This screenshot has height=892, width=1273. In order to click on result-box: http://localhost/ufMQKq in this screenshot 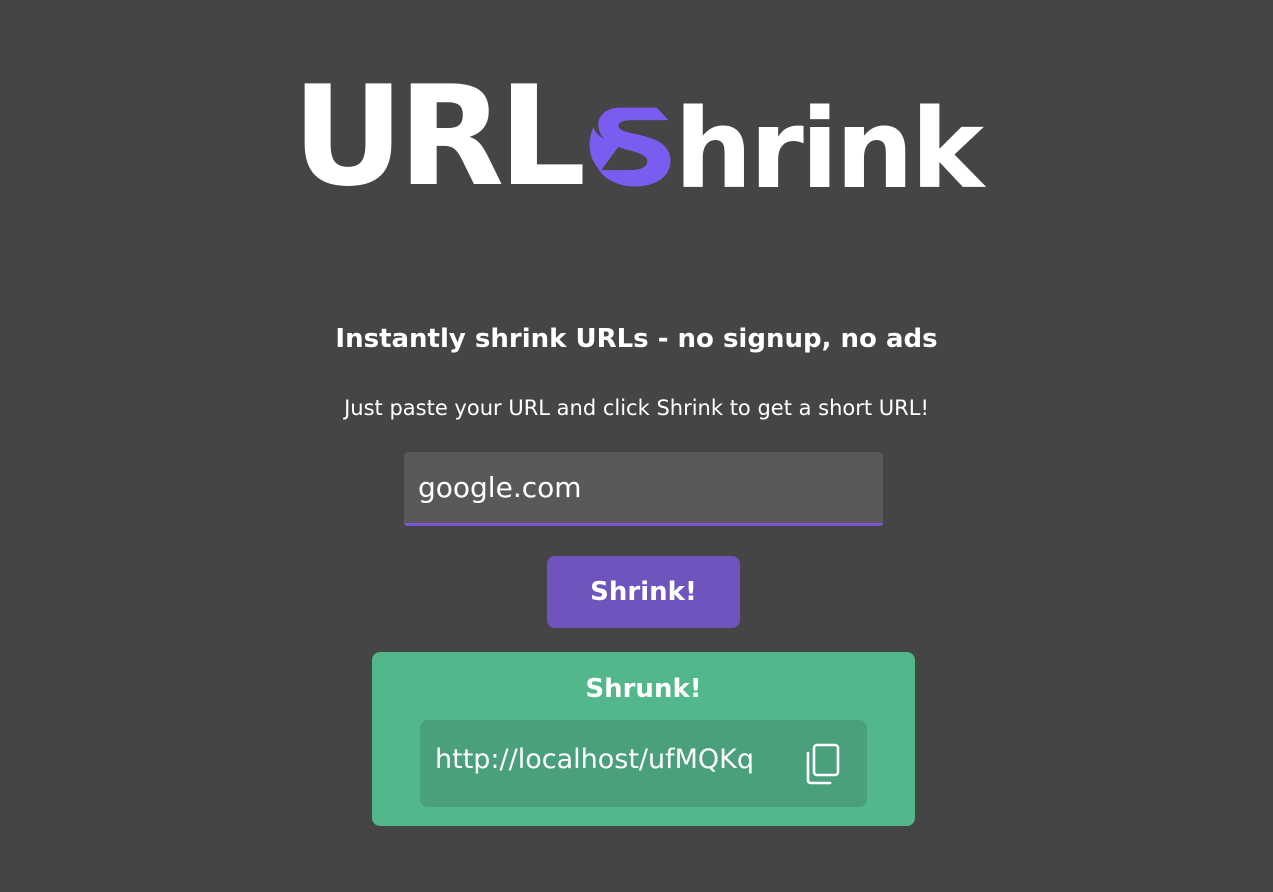, I will do `click(643, 763)`.